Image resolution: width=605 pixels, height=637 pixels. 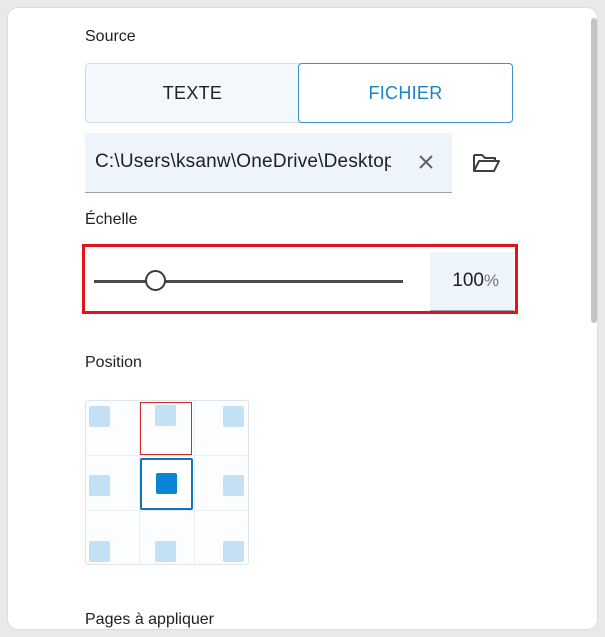 What do you see at coordinates (300, 279) in the screenshot?
I see `scale-control-group: 100 %` at bounding box center [300, 279].